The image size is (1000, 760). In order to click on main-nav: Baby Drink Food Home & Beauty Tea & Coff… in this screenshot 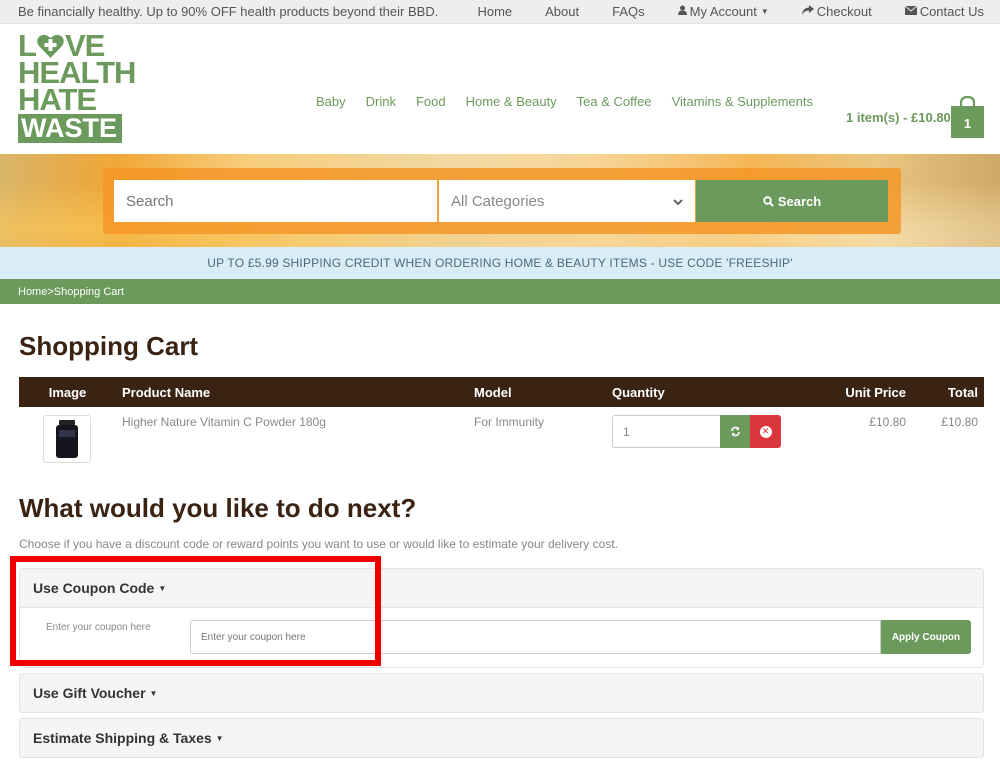, I will do `click(574, 101)`.